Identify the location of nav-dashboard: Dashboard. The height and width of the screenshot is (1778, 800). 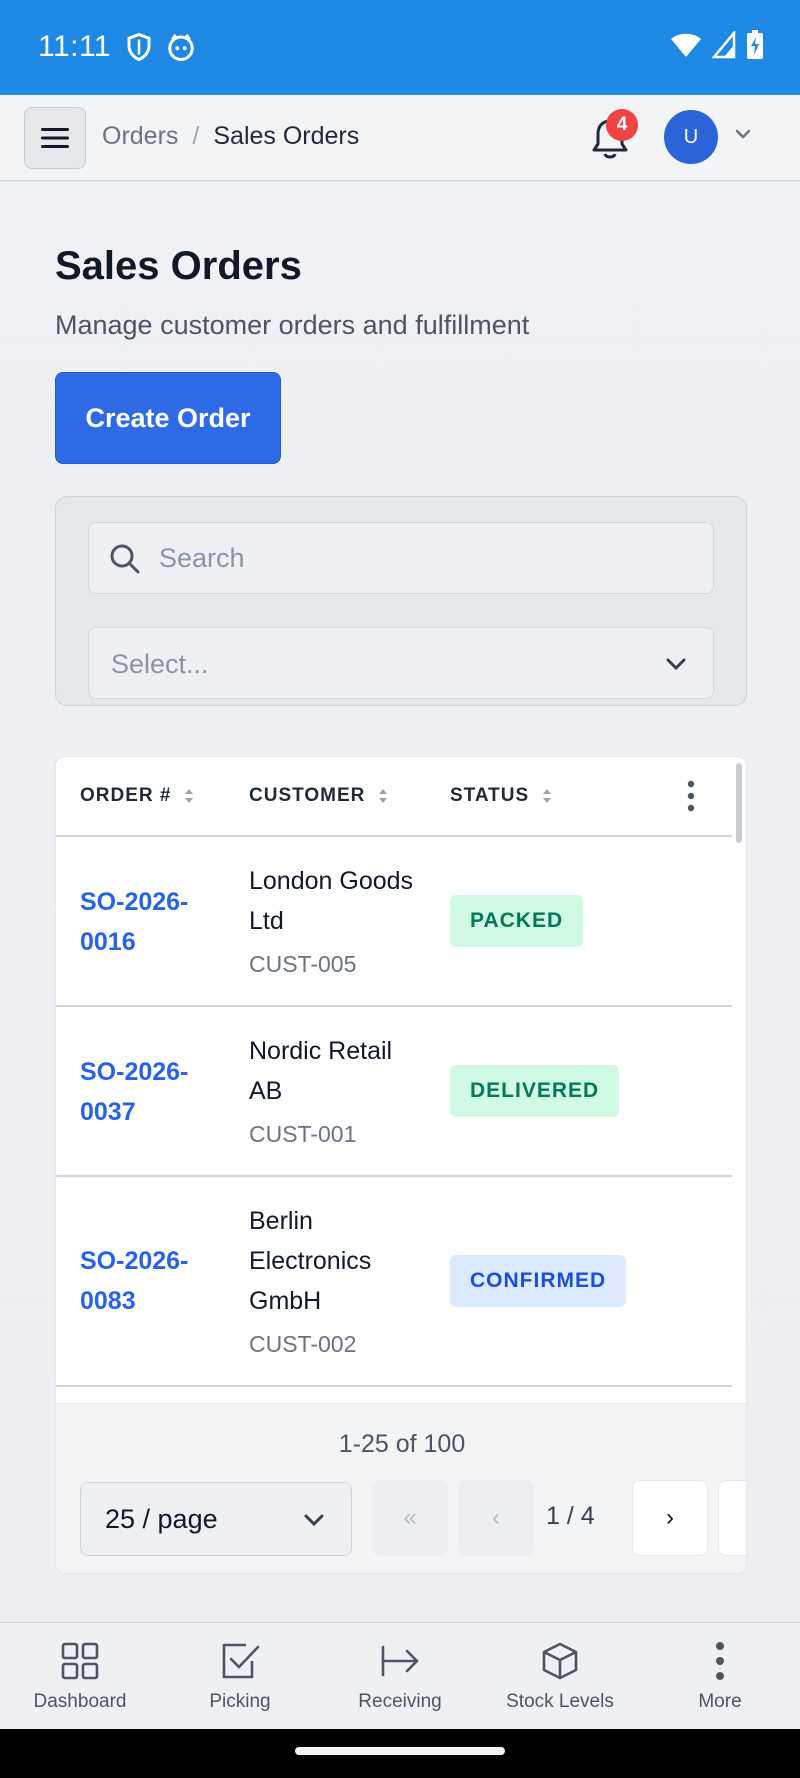
(80, 1676).